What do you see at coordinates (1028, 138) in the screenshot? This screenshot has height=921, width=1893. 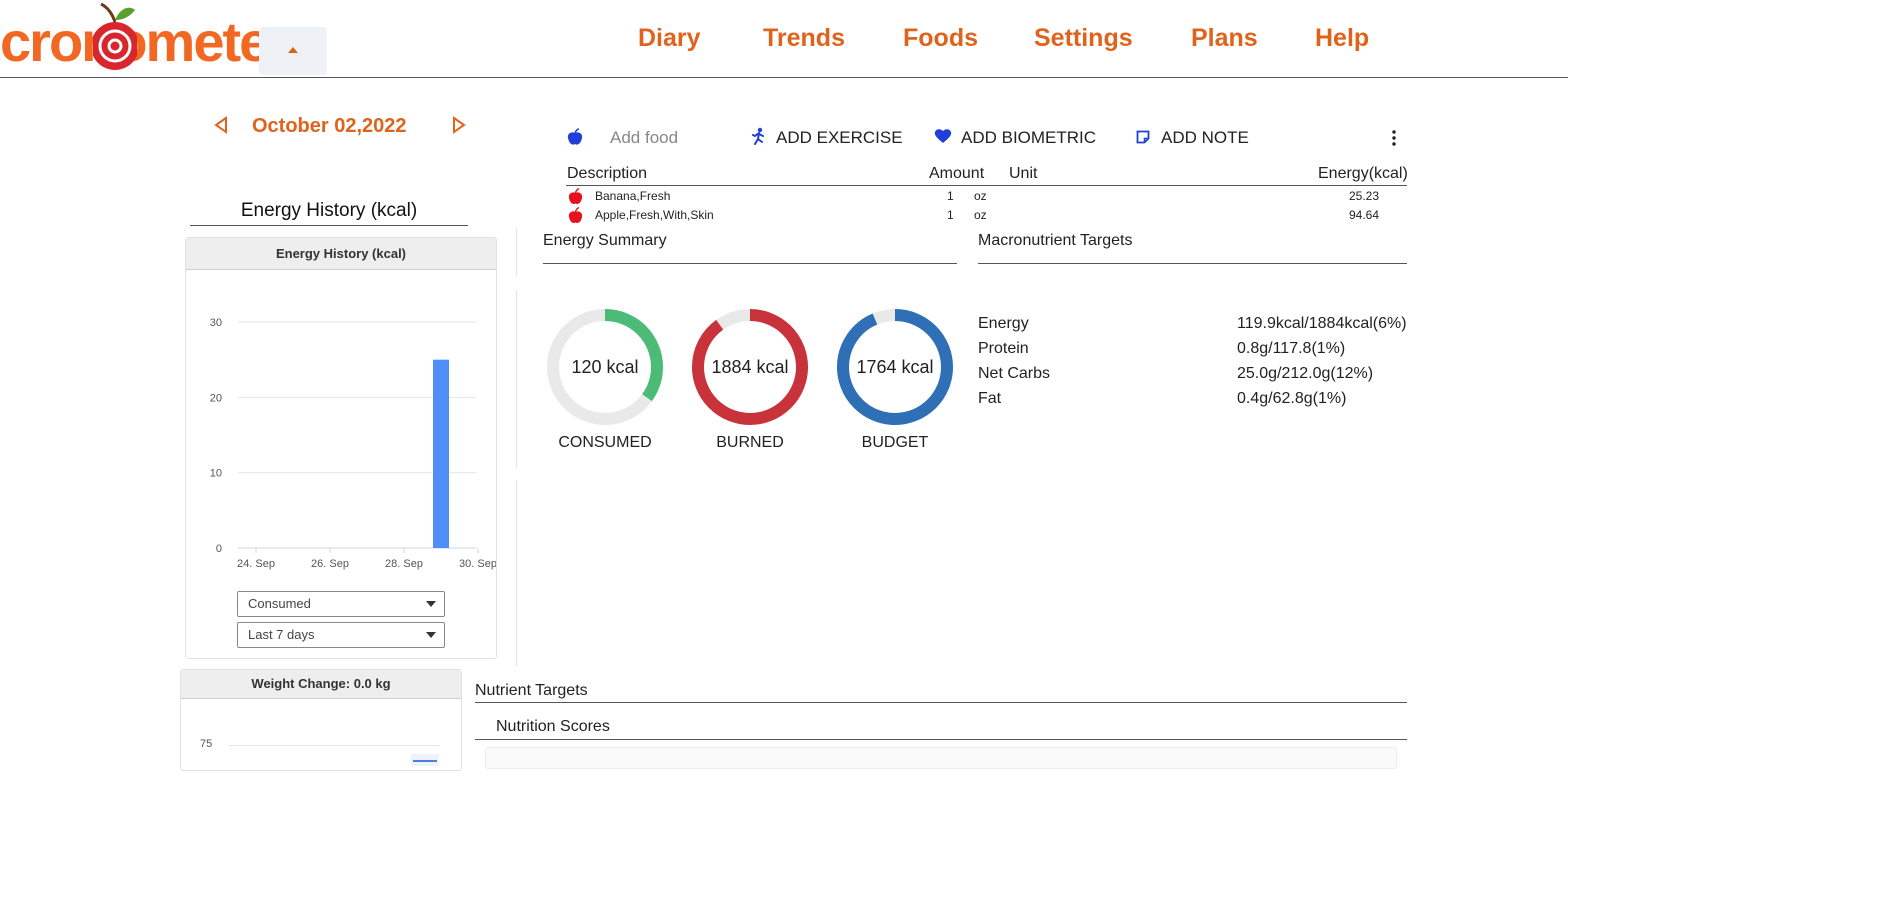 I see `add-biometric-button: ADD BIOMETRIC` at bounding box center [1028, 138].